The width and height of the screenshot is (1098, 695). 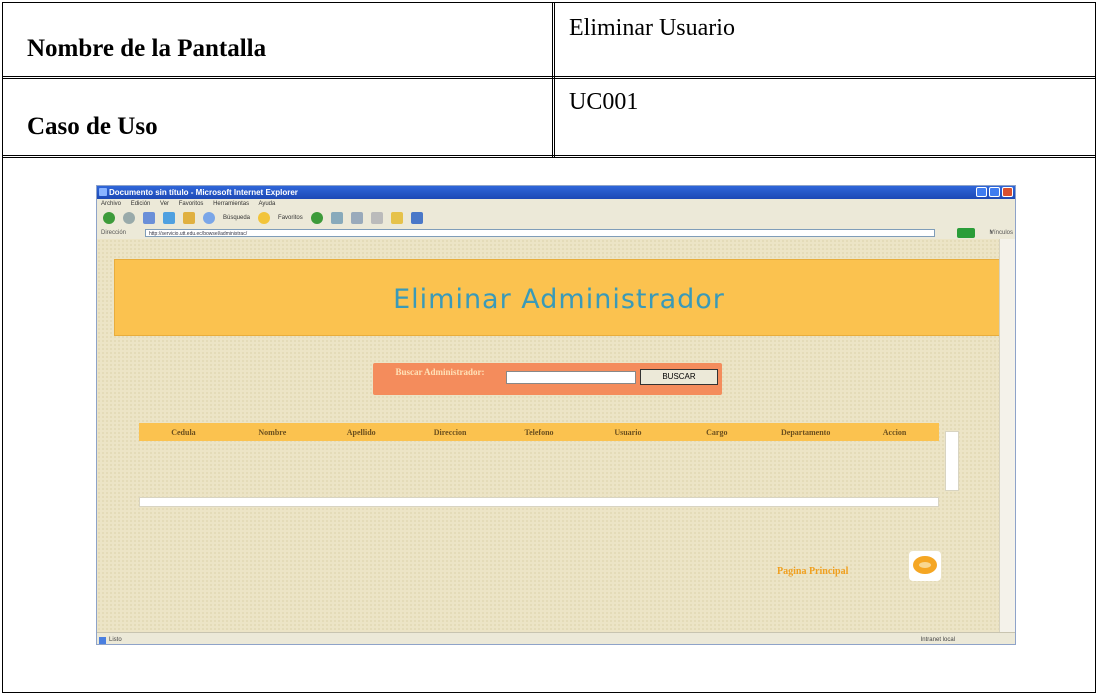 What do you see at coordinates (805, 432) in the screenshot?
I see `column-header: Departamento` at bounding box center [805, 432].